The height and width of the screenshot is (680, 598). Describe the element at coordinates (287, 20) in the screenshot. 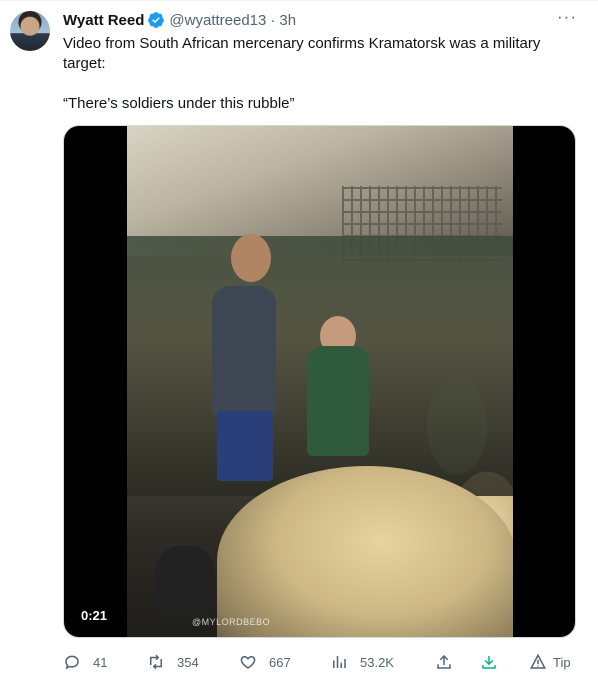

I see `tweet-time: 3h` at that location.